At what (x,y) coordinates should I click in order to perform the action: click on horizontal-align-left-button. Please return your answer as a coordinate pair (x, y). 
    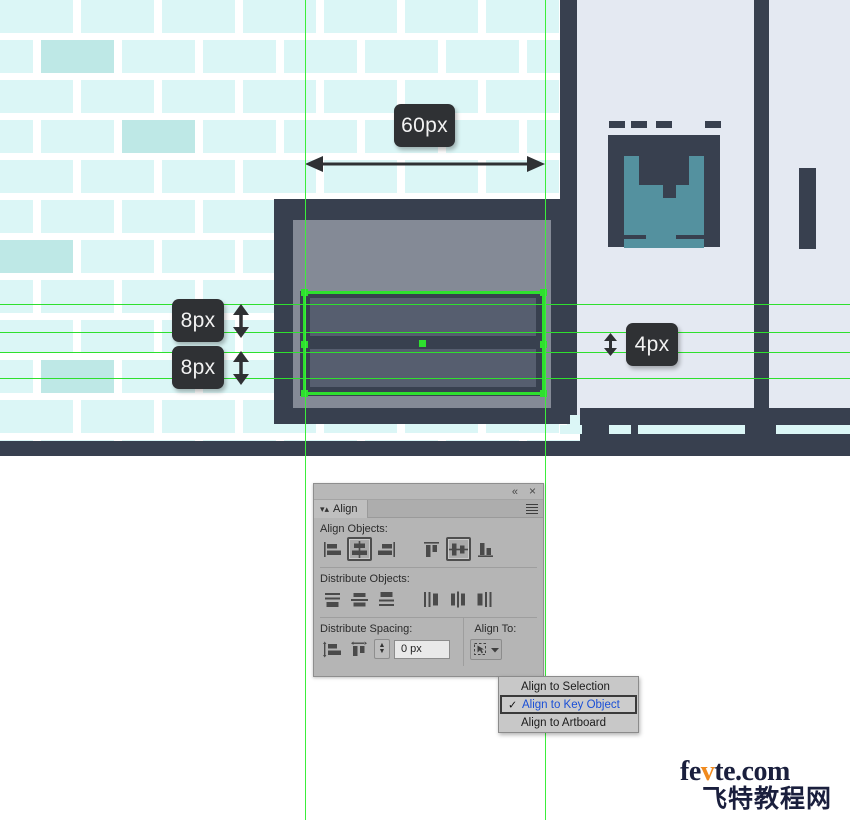
    Looking at the image, I should click on (332, 549).